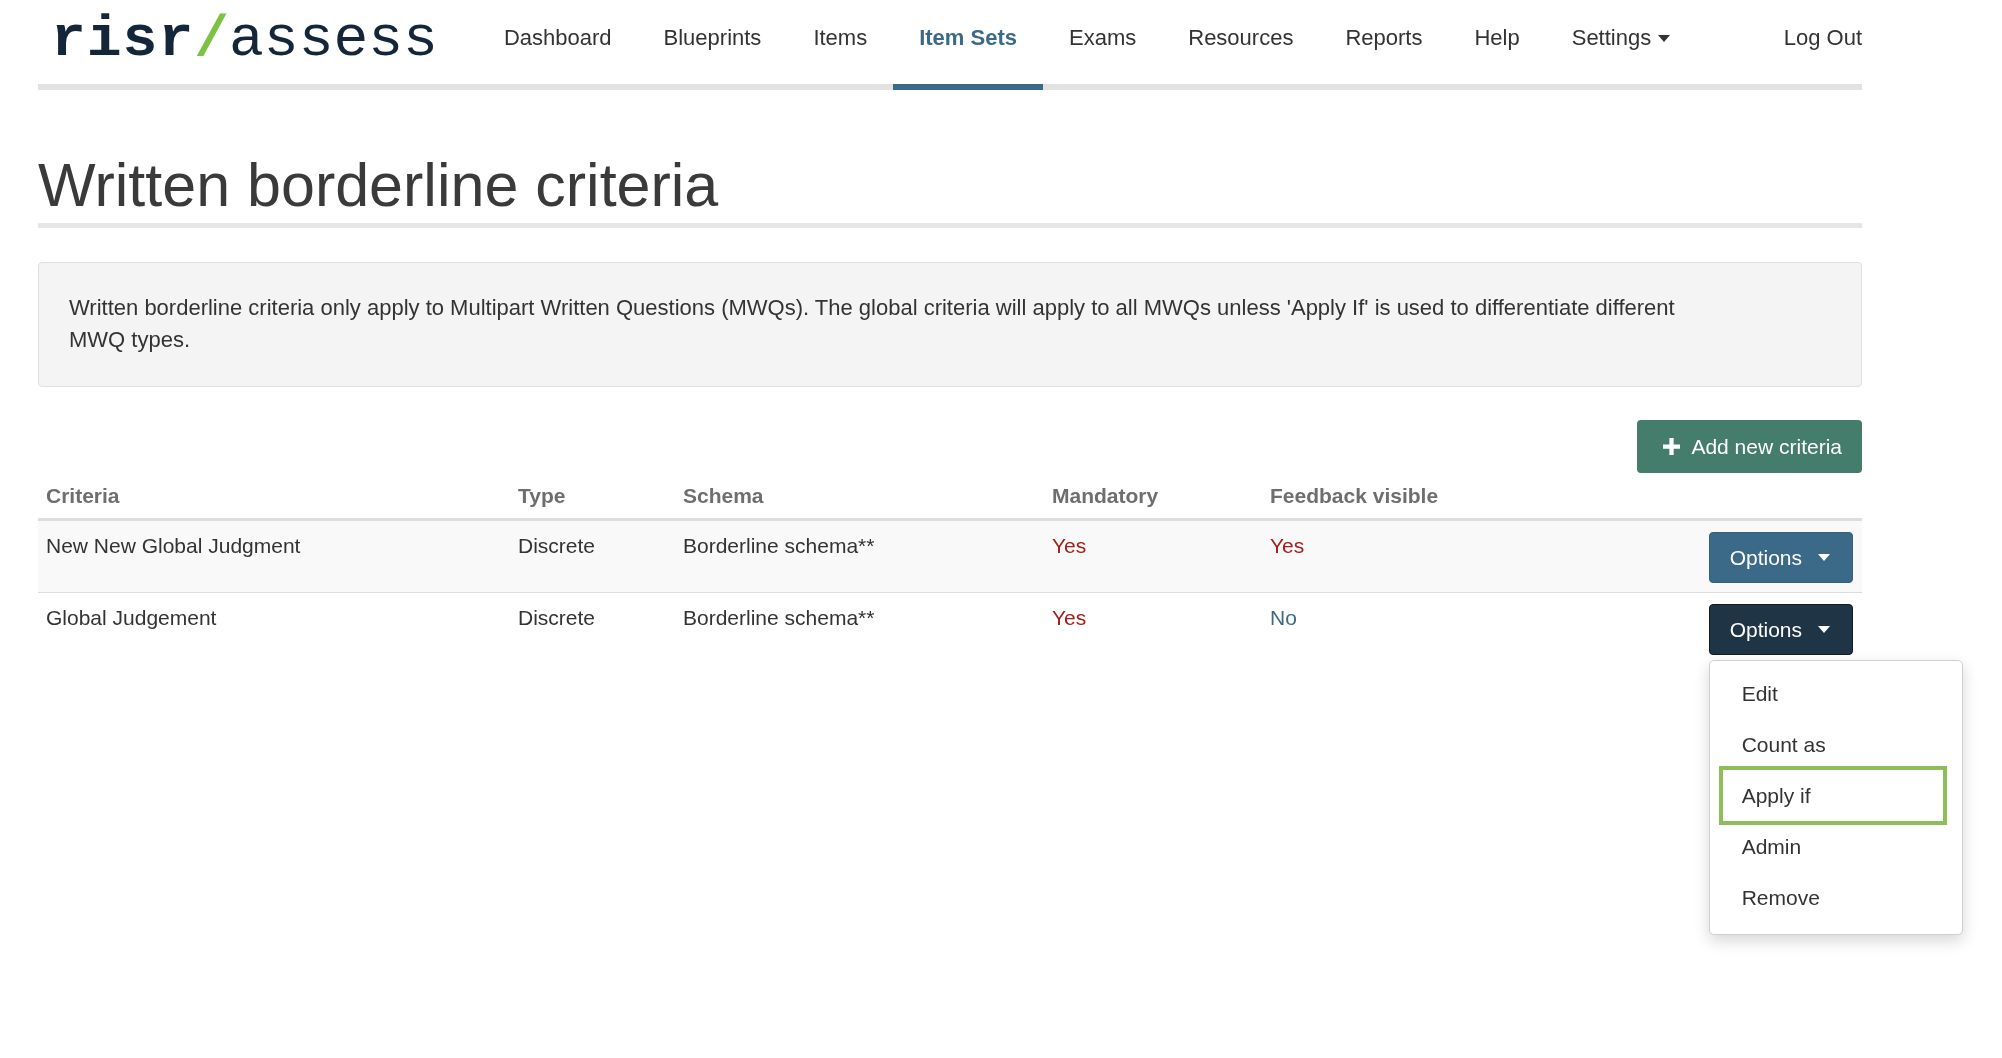  I want to click on logo: risr/assess, so click(244, 40).